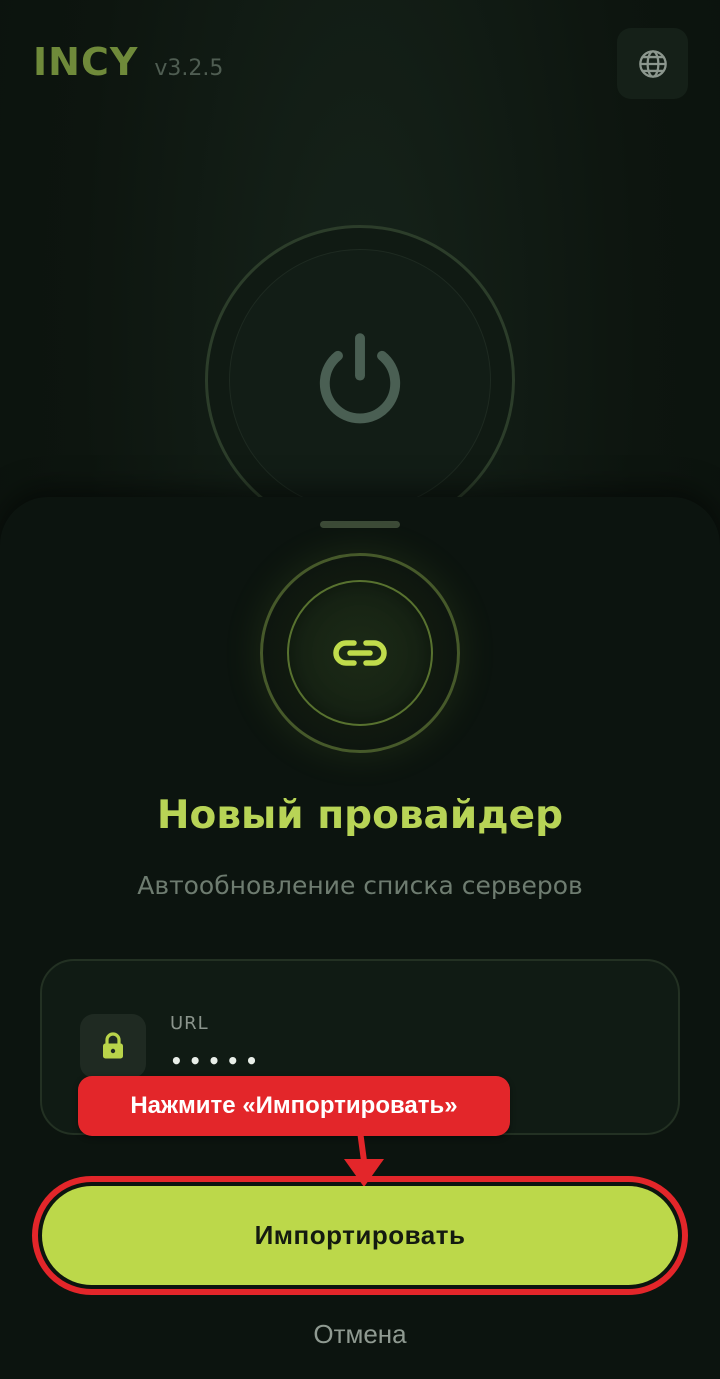 The image size is (720, 1379). I want to click on brand: INCY v3.2.5, so click(128, 62).